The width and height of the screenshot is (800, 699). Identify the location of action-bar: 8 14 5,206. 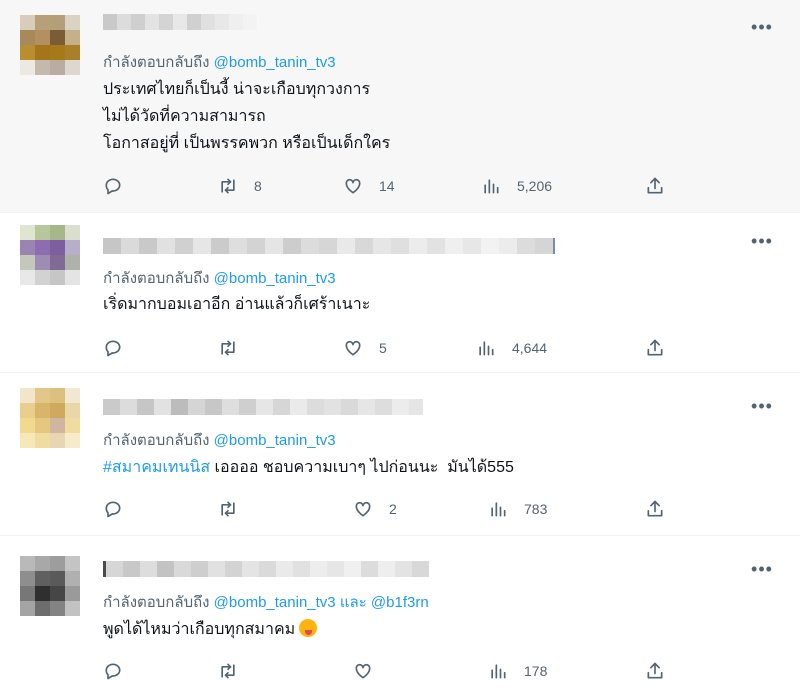
(388, 186).